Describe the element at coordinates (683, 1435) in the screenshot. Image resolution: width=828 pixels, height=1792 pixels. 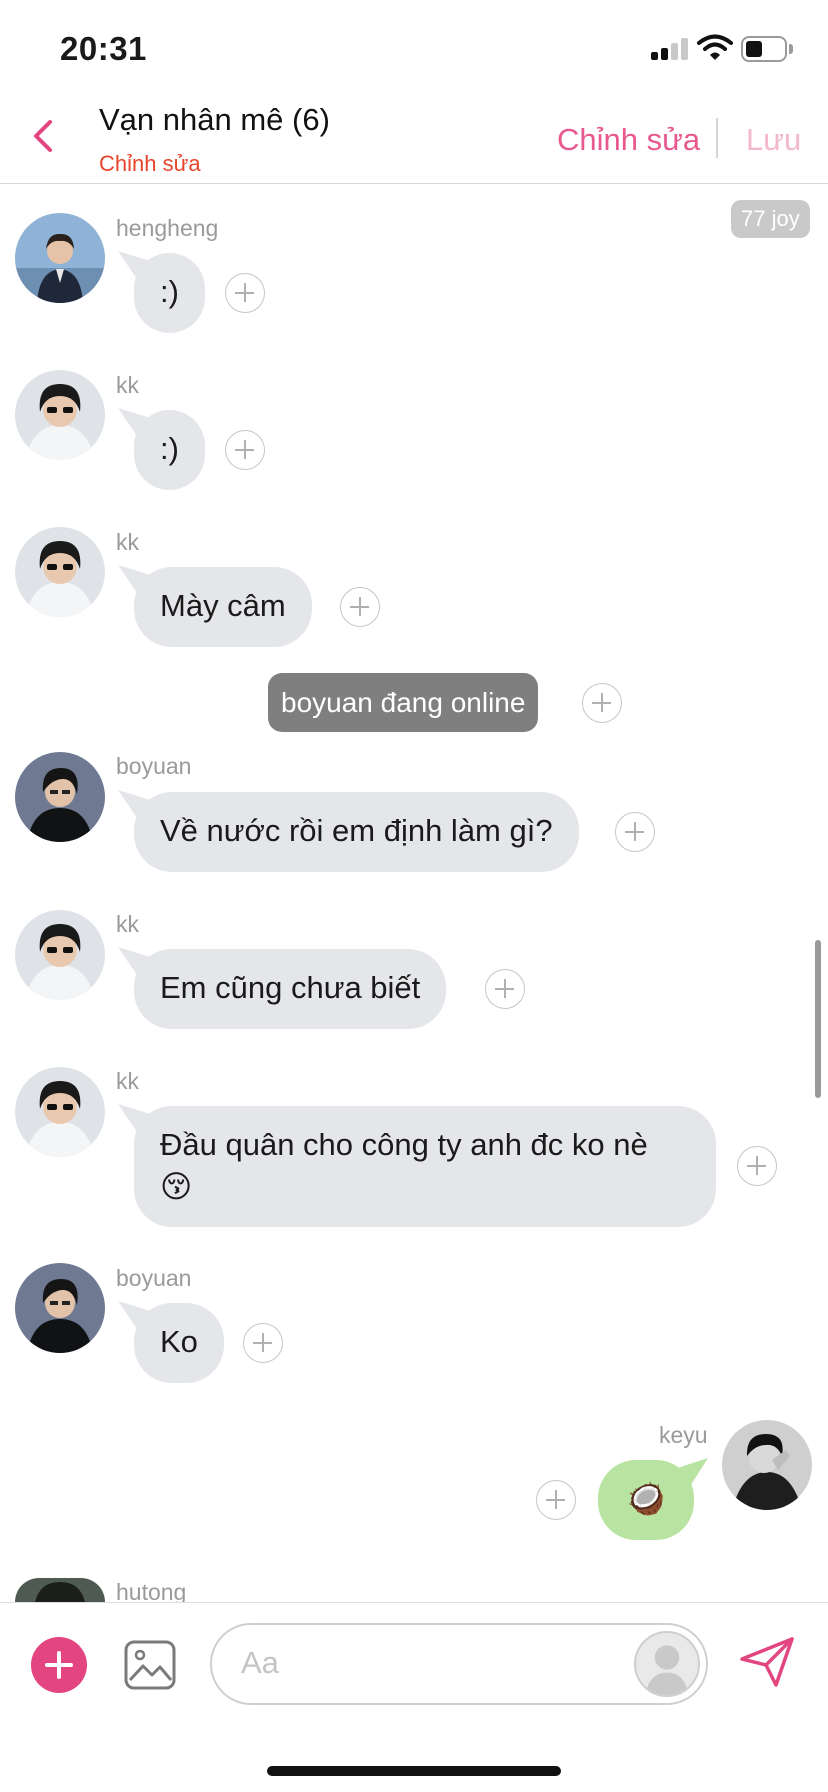
I see `sender-name: keyu` at that location.